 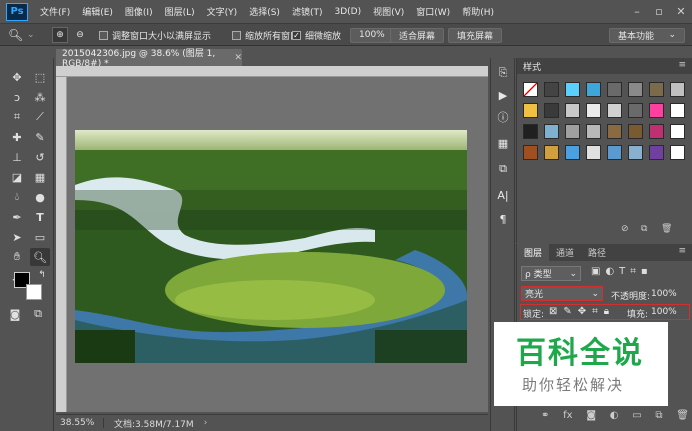 I want to click on menu-type: 文字(Y), so click(x=222, y=11).